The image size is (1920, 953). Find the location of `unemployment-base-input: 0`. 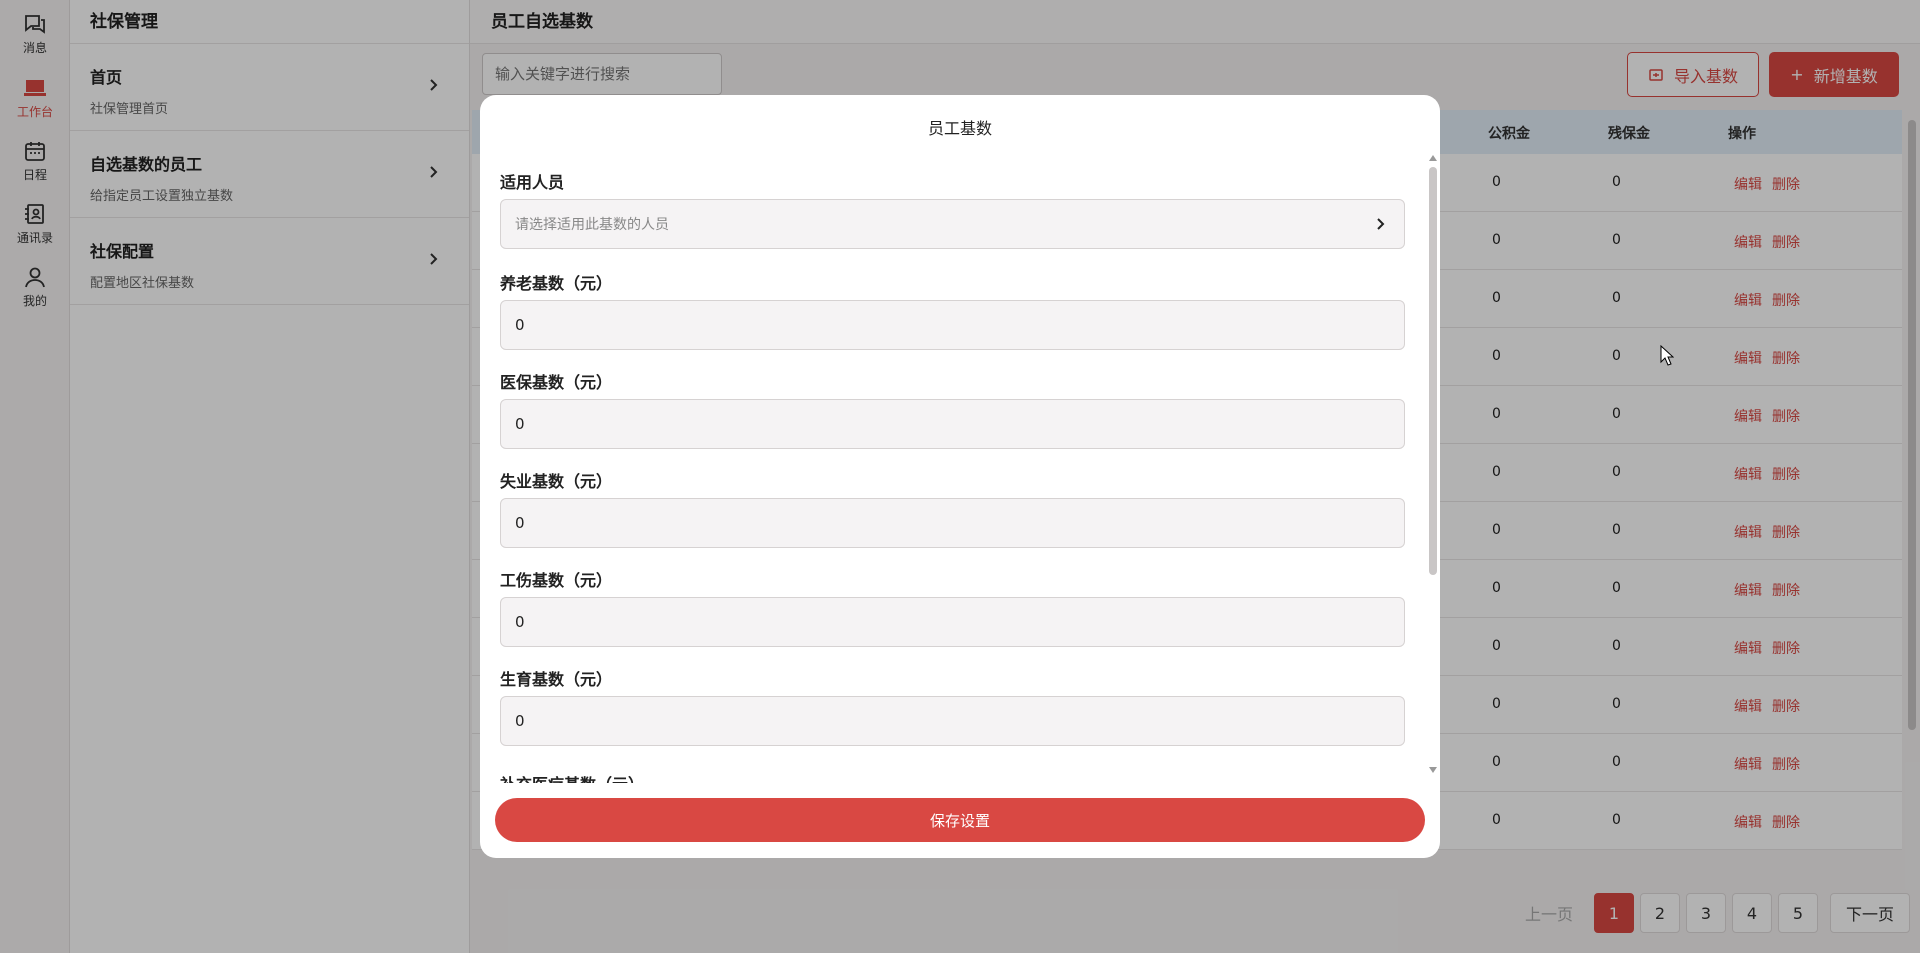

unemployment-base-input: 0 is located at coordinates (952, 523).